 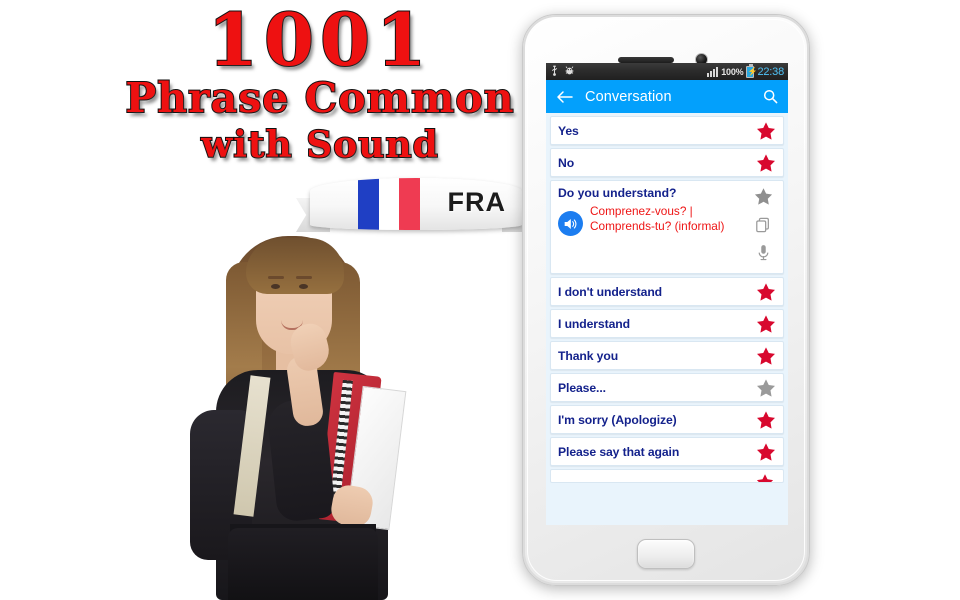 What do you see at coordinates (569, 72) in the screenshot?
I see `android-debug-icon` at bounding box center [569, 72].